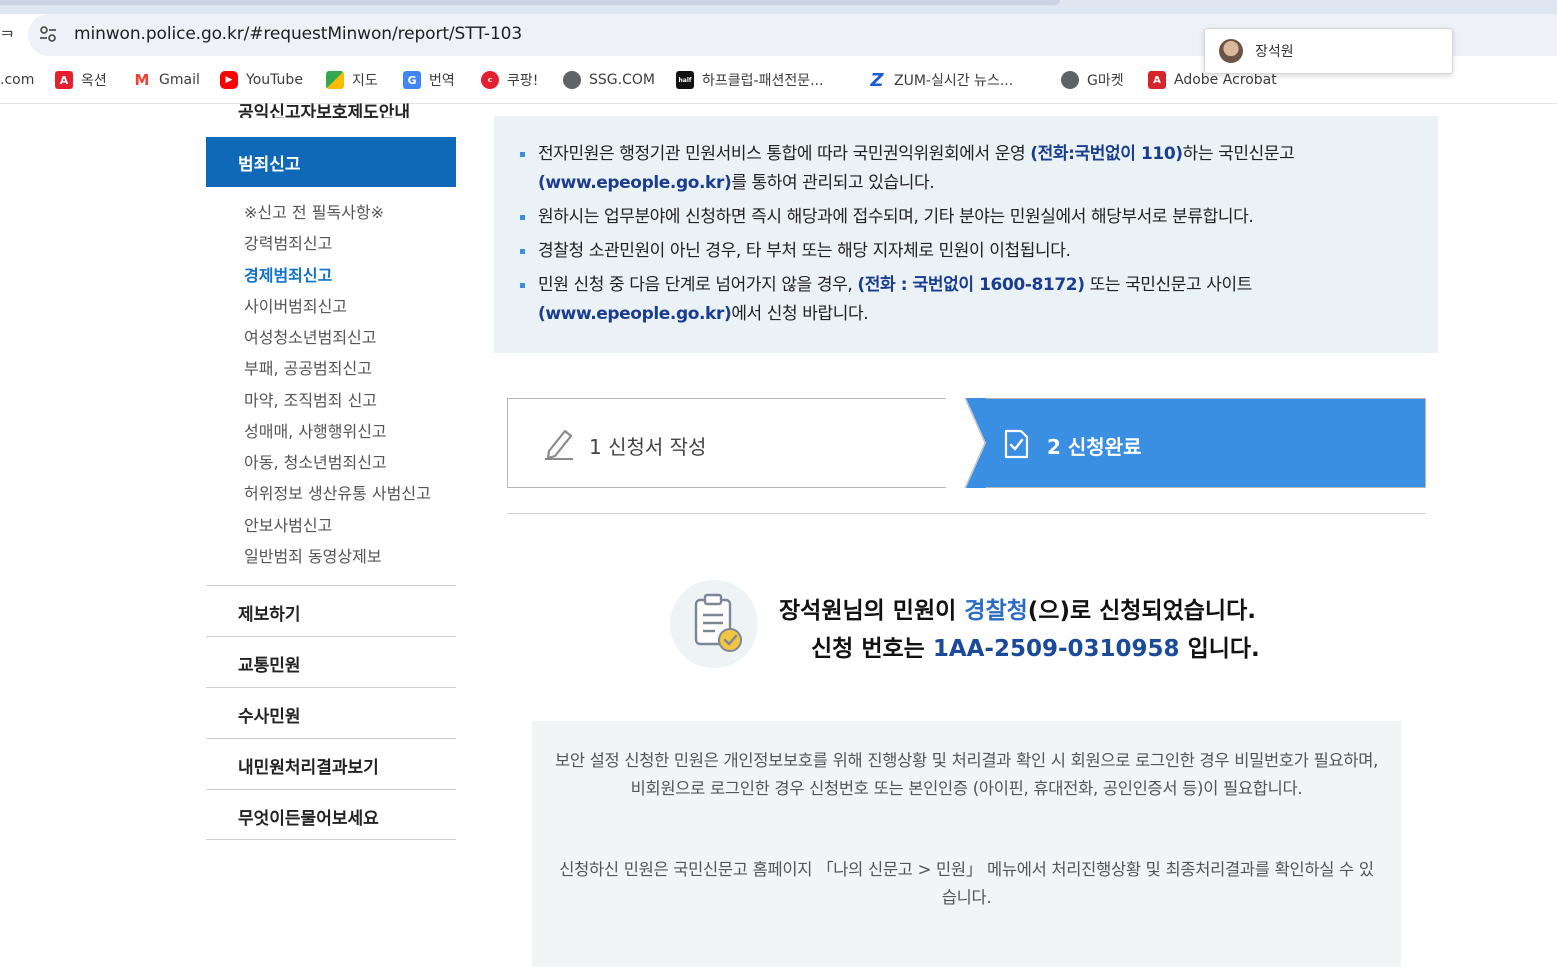 Image resolution: width=1557 pixels, height=967 pixels. I want to click on sidebar-subitem-national-security: 안보사범신고, so click(288, 524).